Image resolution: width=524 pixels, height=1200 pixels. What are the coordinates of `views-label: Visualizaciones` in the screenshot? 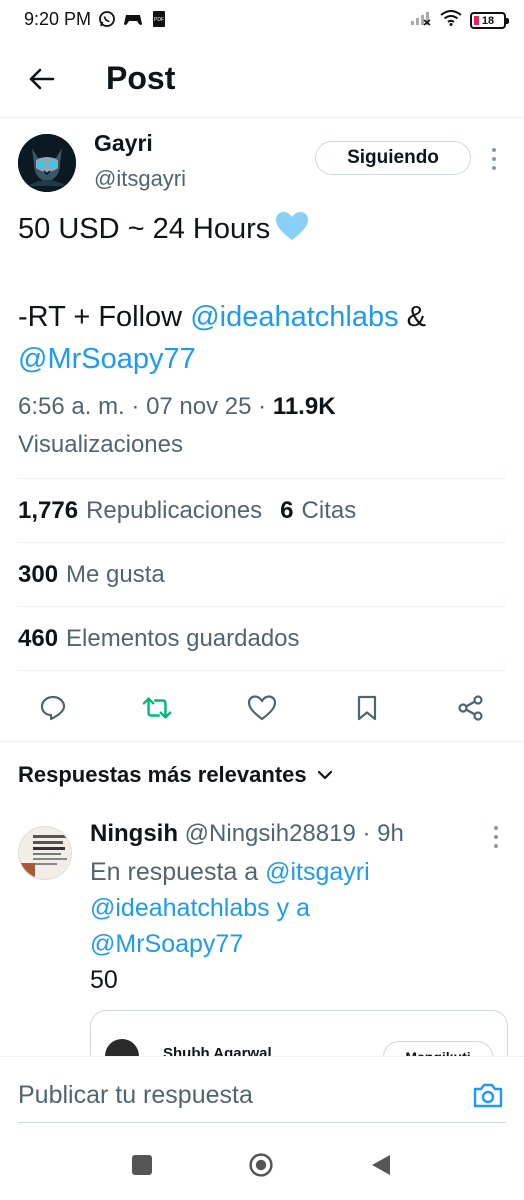 It's located at (100, 444).